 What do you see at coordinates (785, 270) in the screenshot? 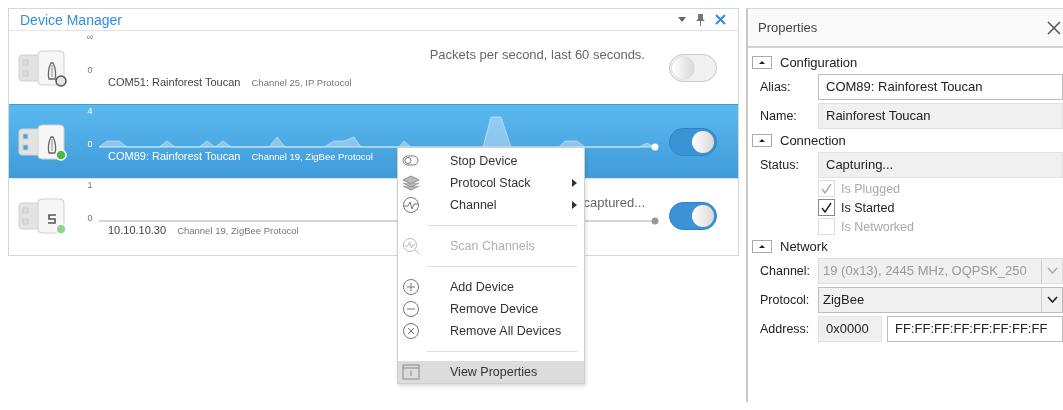
I see `field-label: Channel:` at bounding box center [785, 270].